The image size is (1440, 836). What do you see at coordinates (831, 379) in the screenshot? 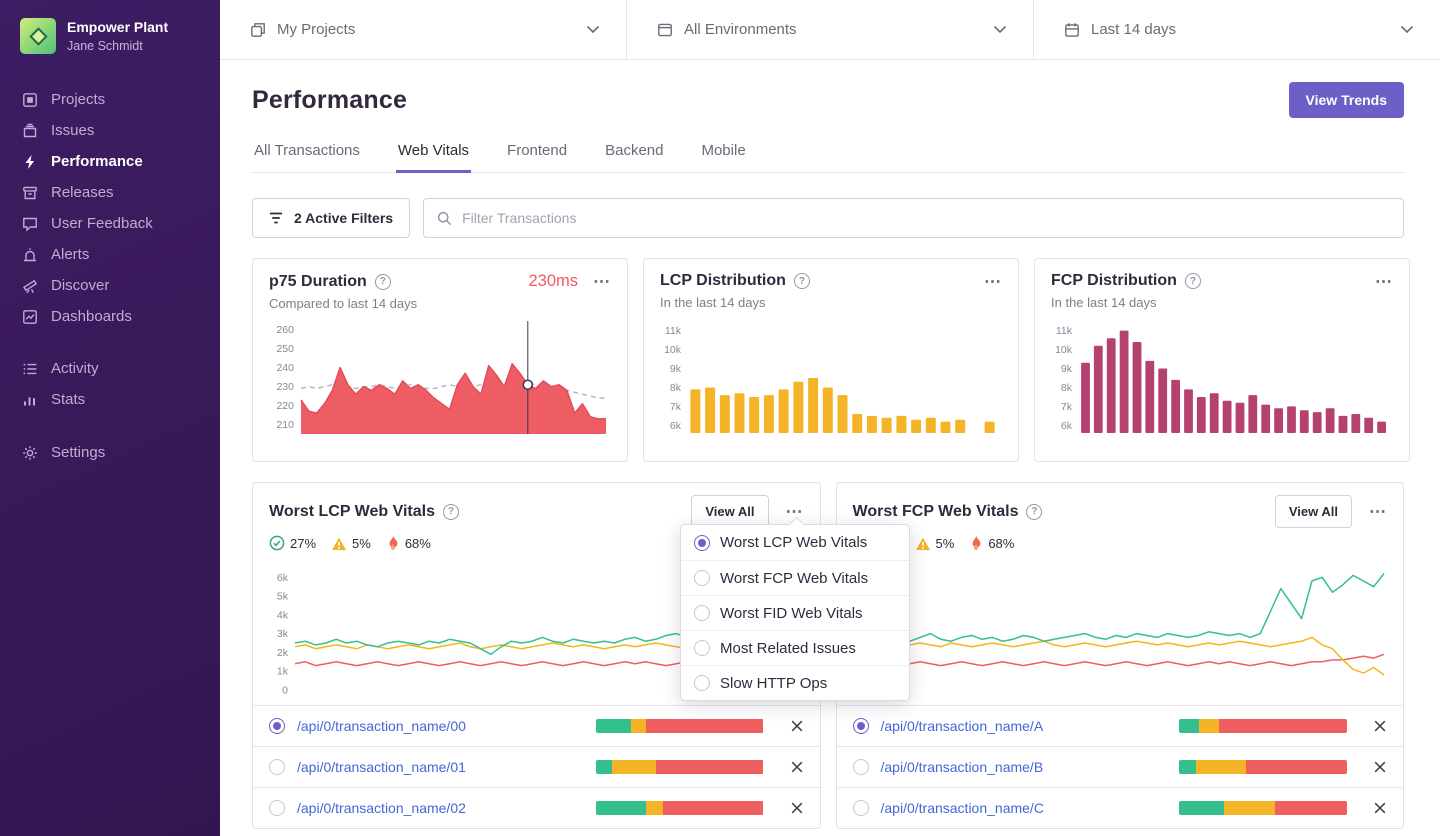
I see `lcp-distribution-chart: 6k 7k 8k 9k 10k 11k` at bounding box center [831, 379].